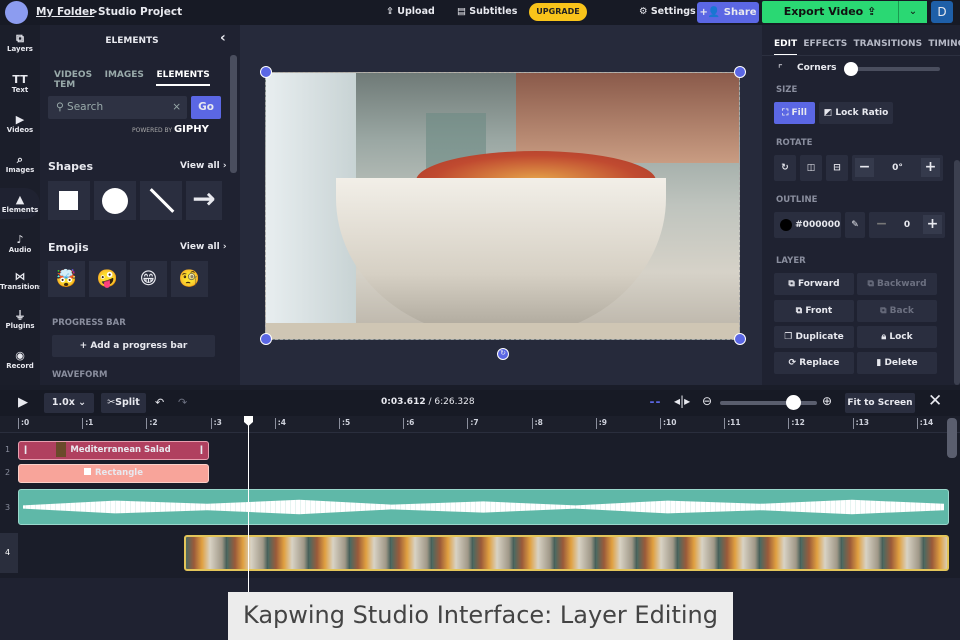  Describe the element at coordinates (912, 12) in the screenshot. I see `export-dropdown: ⌄` at that location.